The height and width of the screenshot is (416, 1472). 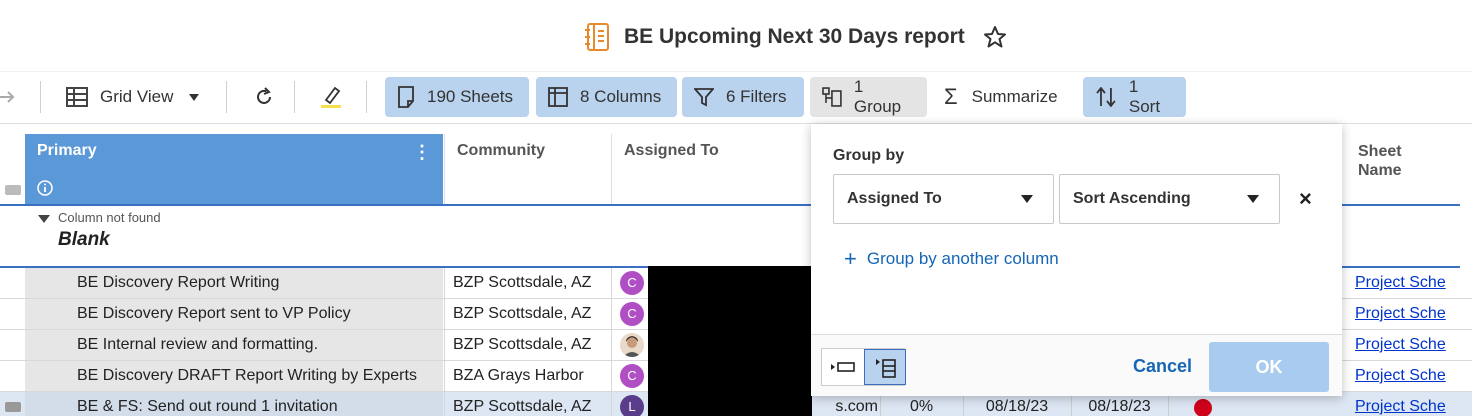 What do you see at coordinates (756, 96) in the screenshot?
I see `filters-label: 6 Filters` at bounding box center [756, 96].